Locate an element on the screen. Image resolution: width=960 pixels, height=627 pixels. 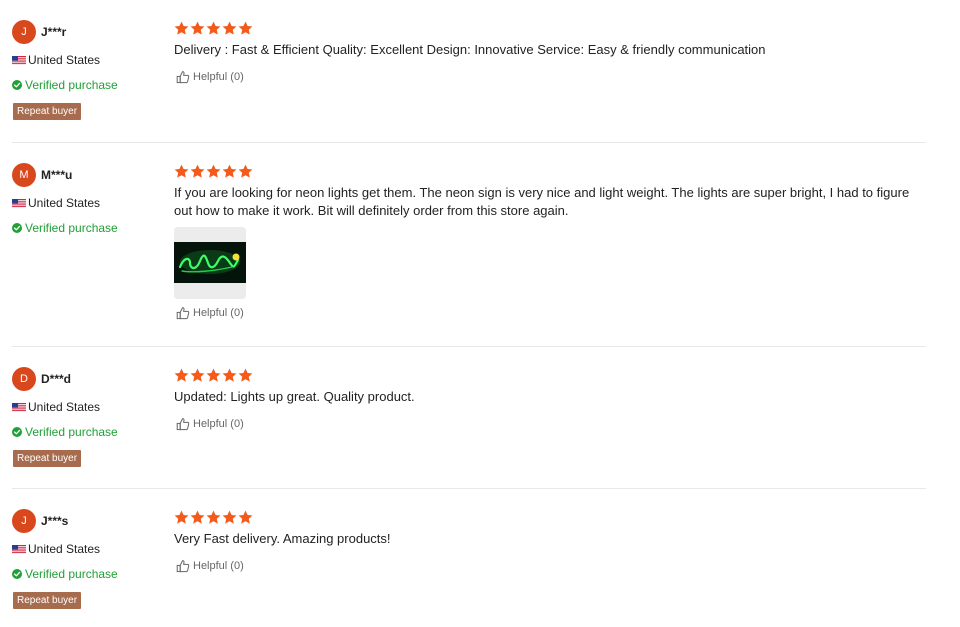
reviewer-header: M M***u is located at coordinates (42, 175).